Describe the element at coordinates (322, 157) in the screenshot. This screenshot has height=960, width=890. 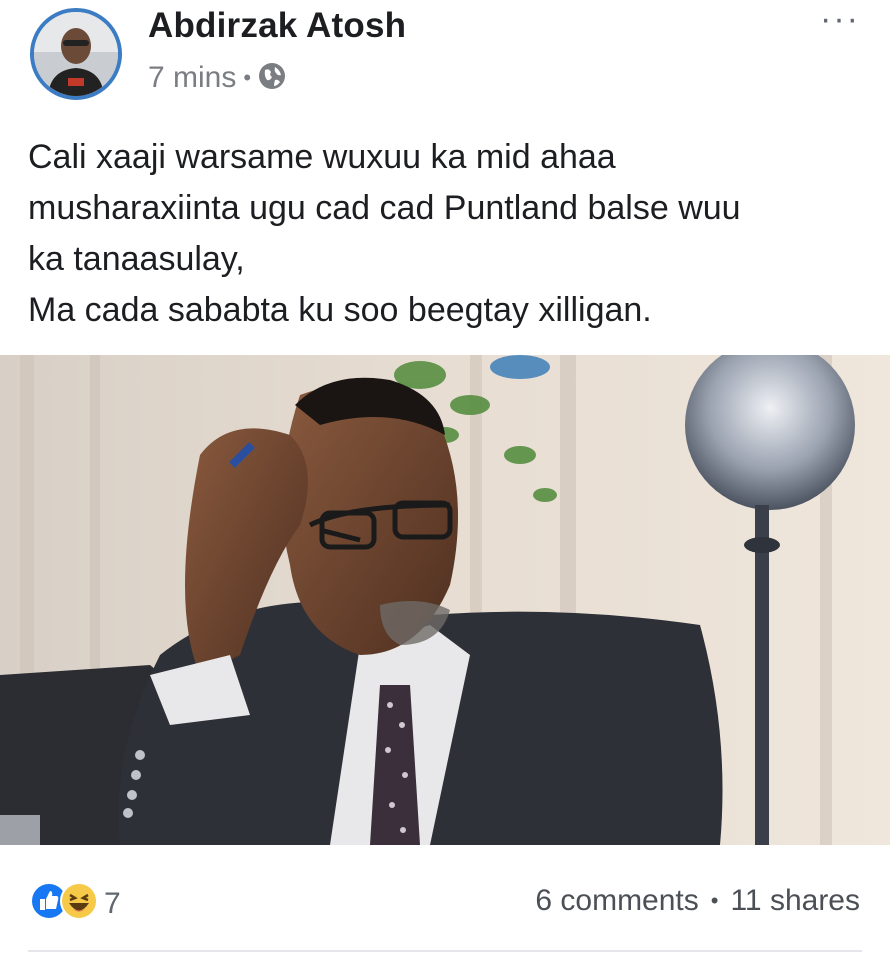
I see `post-text-line: Cali xaaji warsame wuxuu ka mid ahaa` at that location.